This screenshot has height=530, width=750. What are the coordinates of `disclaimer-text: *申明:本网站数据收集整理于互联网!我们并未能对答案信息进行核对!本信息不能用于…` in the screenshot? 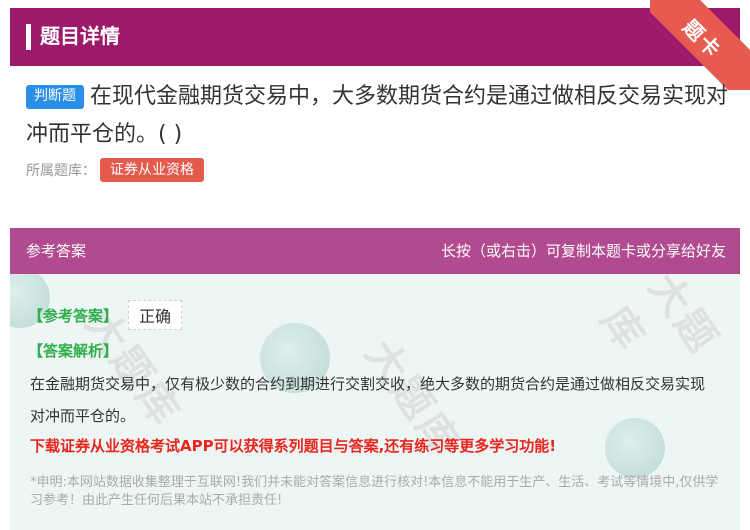 It's located at (374, 491).